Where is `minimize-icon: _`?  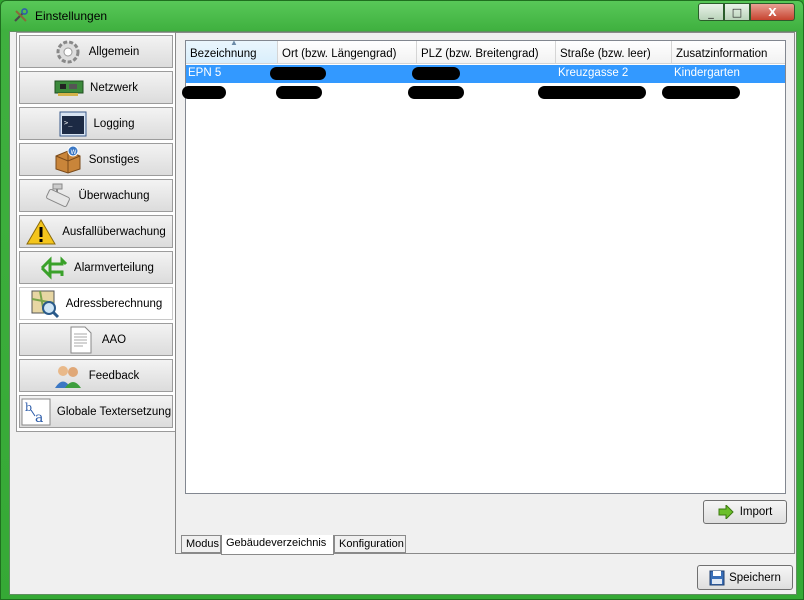 minimize-icon: _ is located at coordinates (711, 12).